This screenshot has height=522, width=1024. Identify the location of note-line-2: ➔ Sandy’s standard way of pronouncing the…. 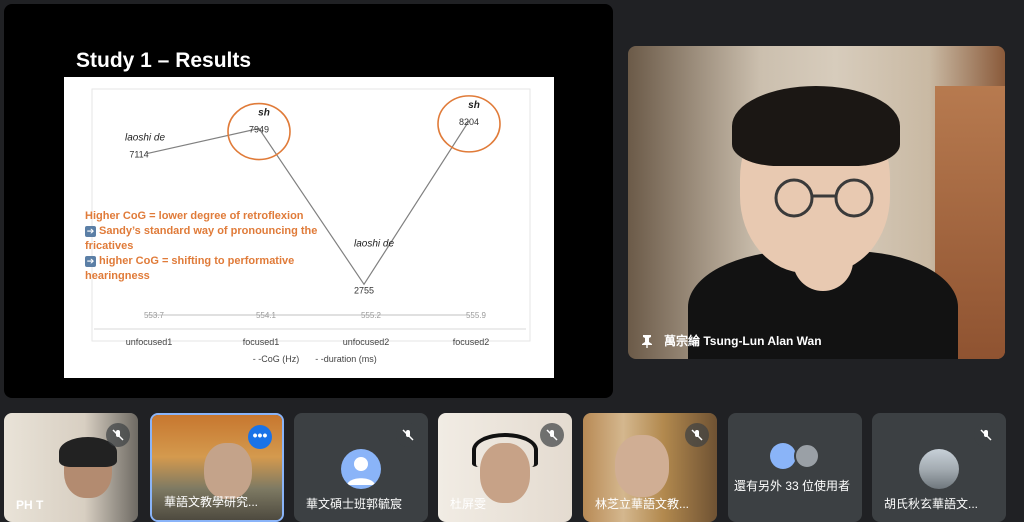
(201, 238).